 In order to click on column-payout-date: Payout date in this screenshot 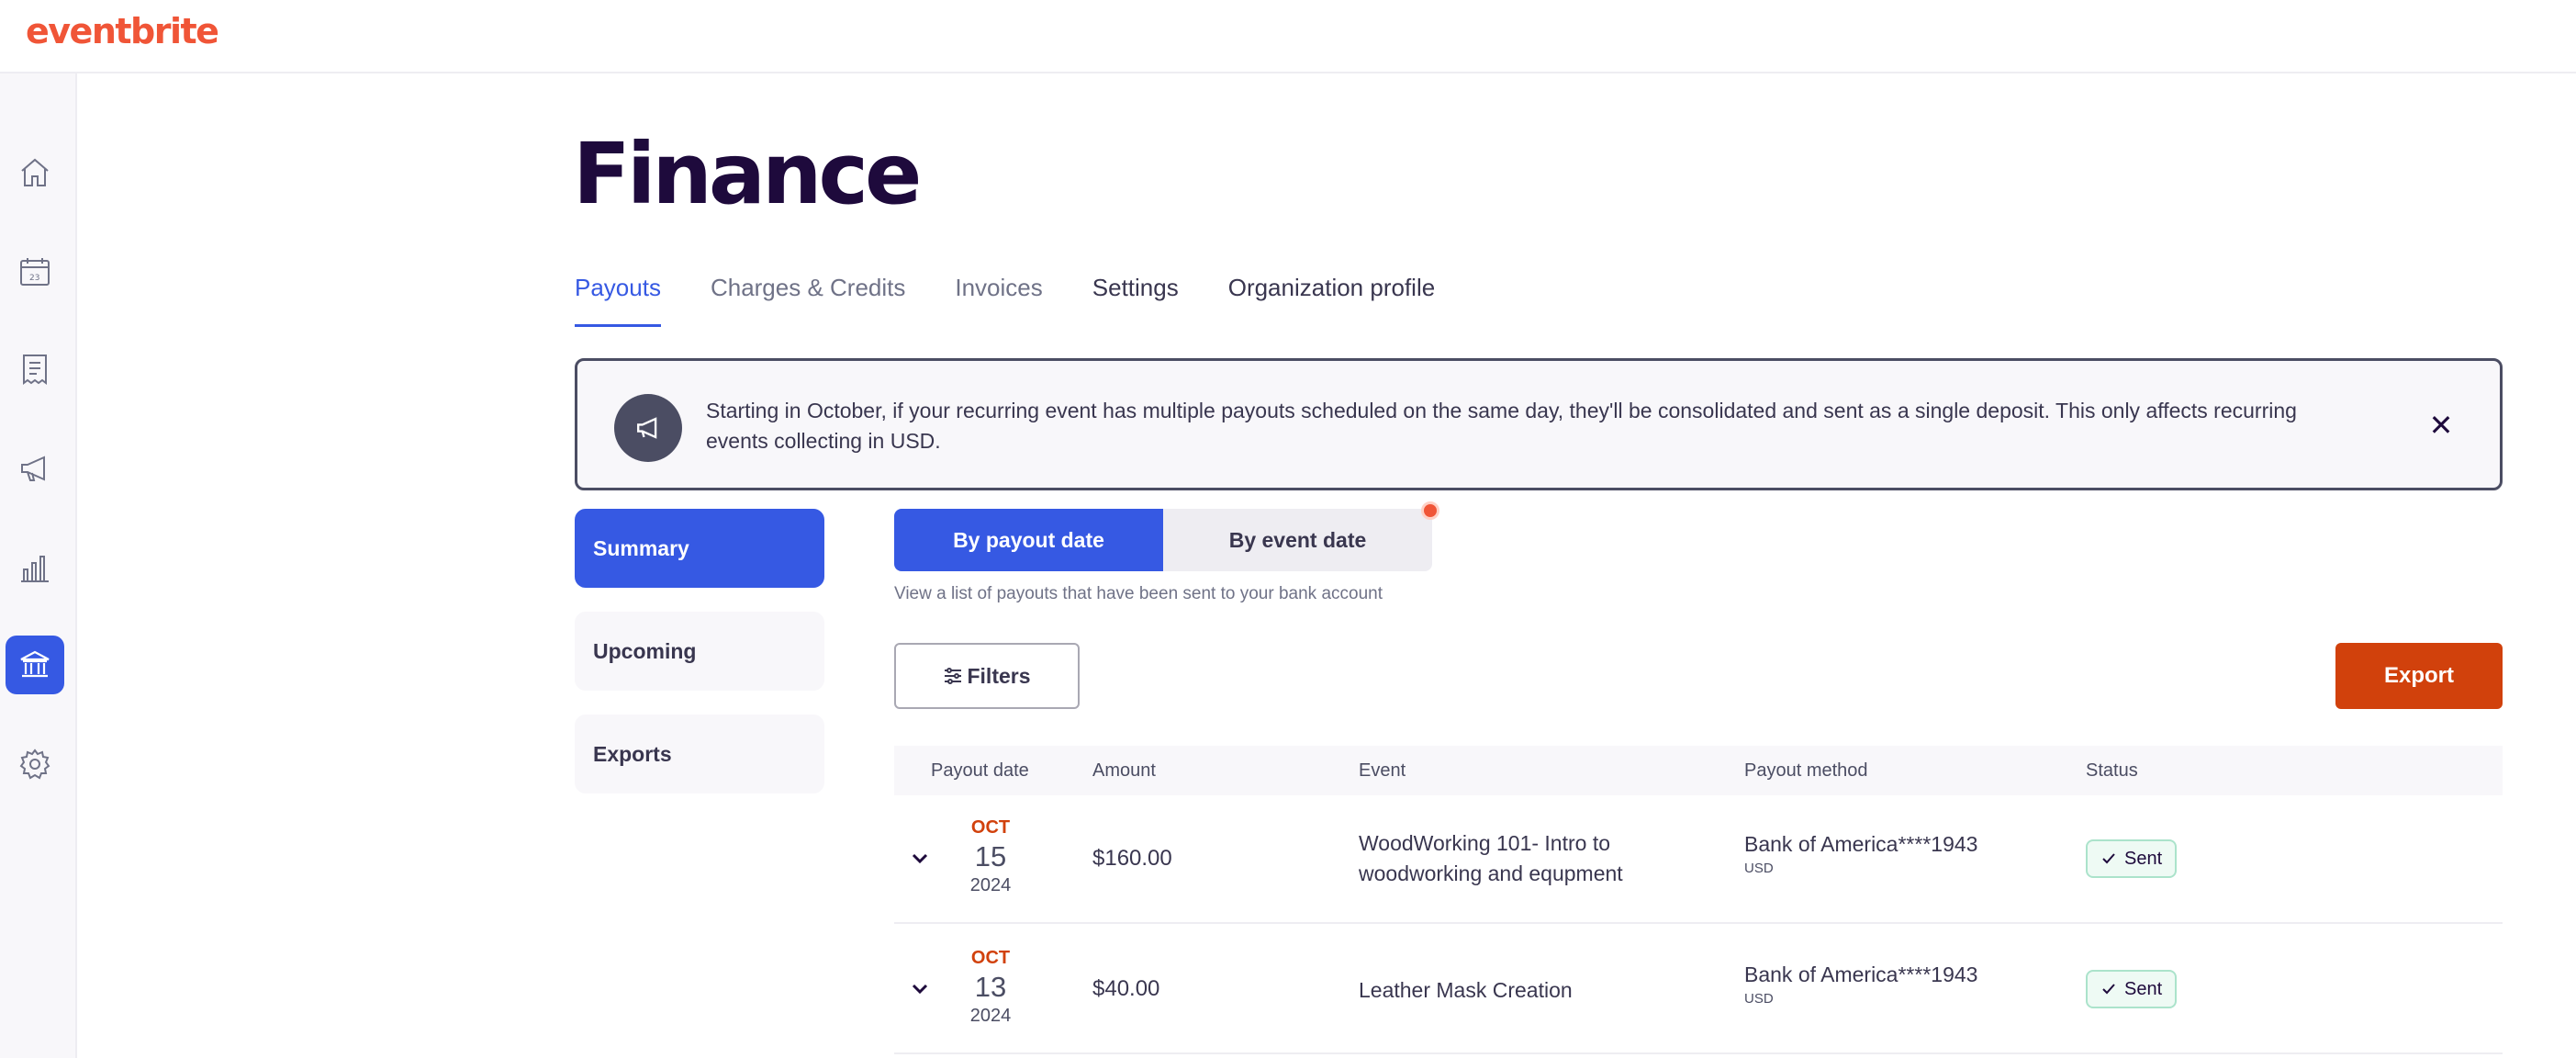, I will do `click(980, 771)`.